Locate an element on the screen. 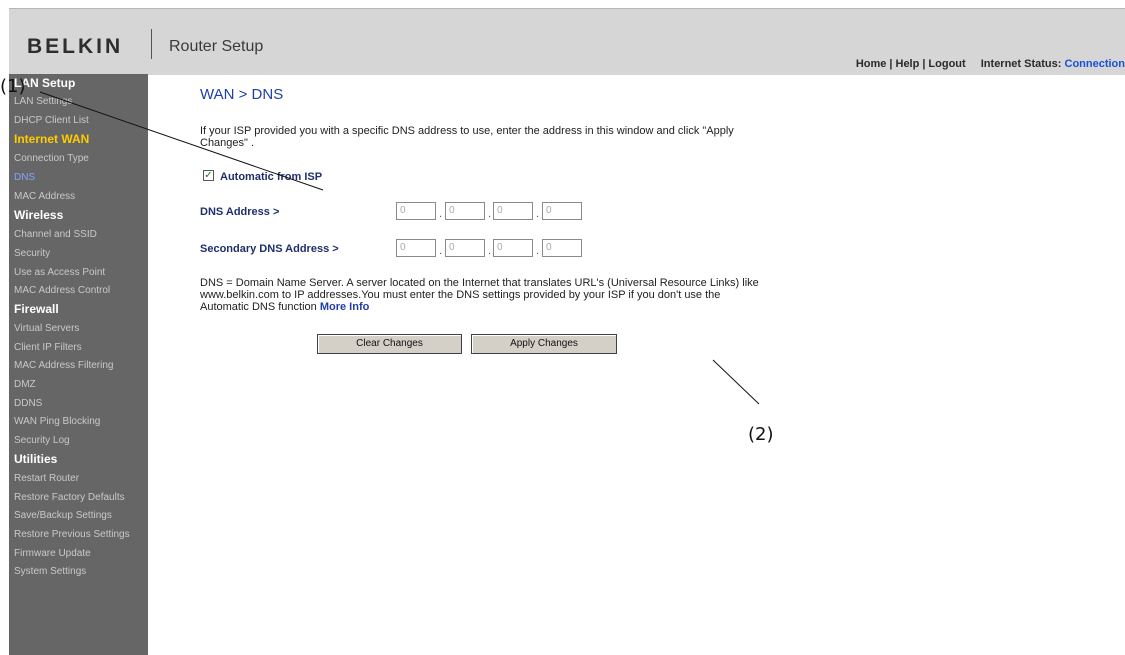  callout-label-1: (1) is located at coordinates (13, 86).